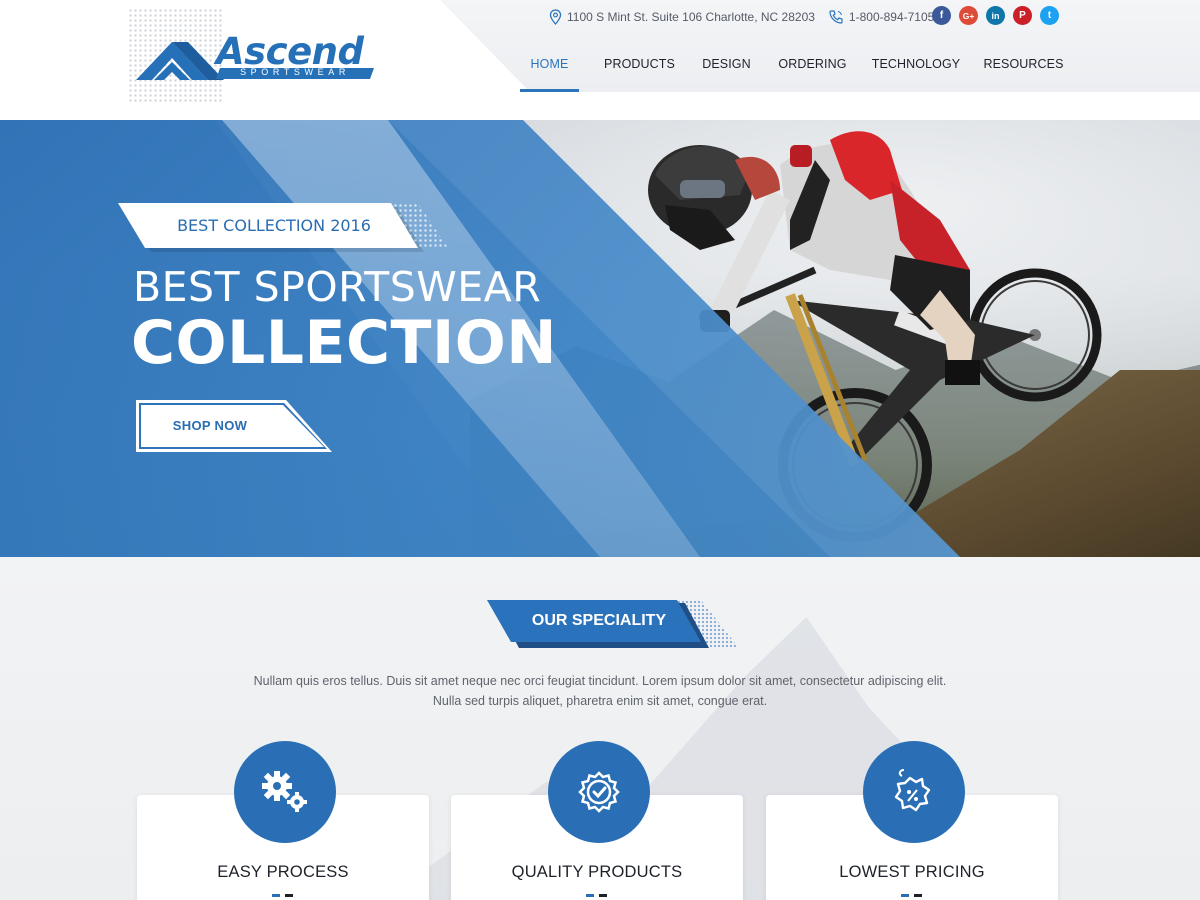 This screenshot has width=1200, height=900. Describe the element at coordinates (597, 872) in the screenshot. I see `feature-title-quality-products: QUALITY PRODUCTS` at that location.